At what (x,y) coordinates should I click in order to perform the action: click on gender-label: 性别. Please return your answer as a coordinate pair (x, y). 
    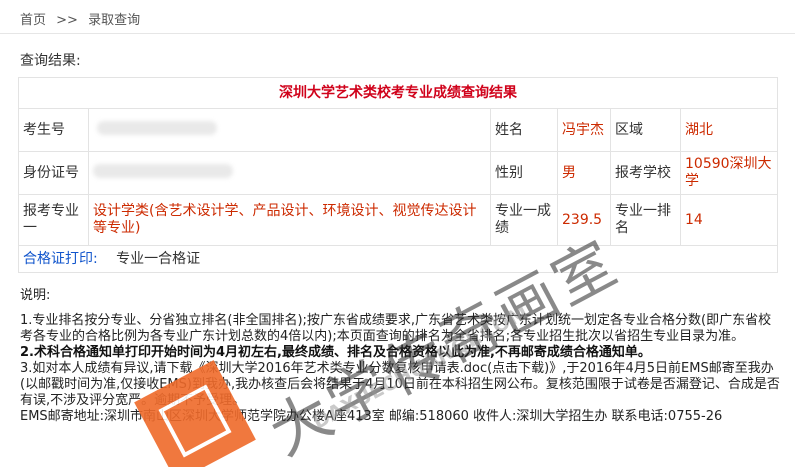
    Looking at the image, I should click on (524, 173).